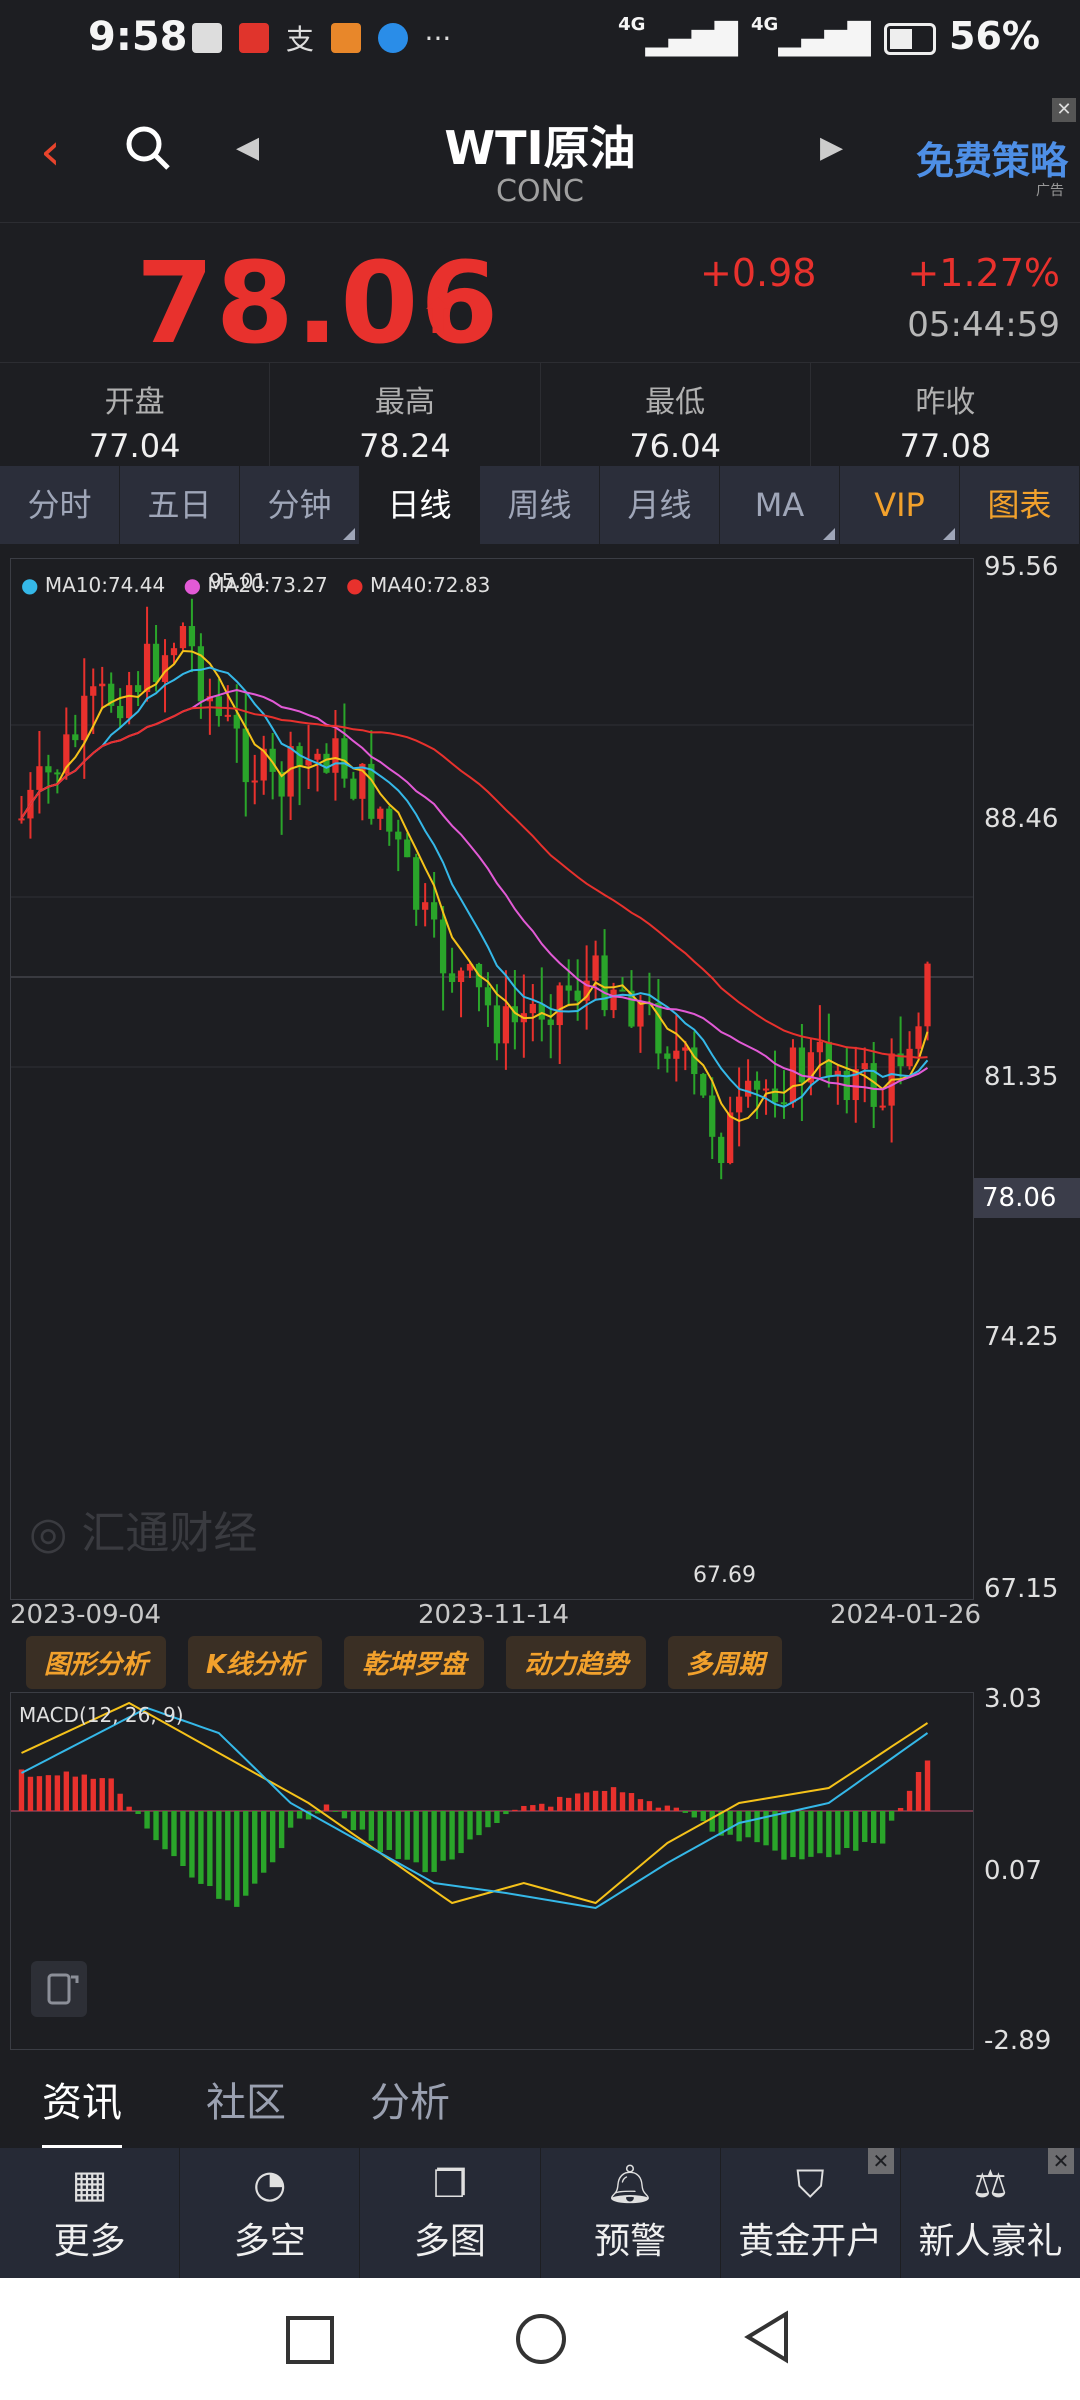 The height and width of the screenshot is (2400, 1080). I want to click on multi-chart-button: ❐ 多图, so click(450, 2213).